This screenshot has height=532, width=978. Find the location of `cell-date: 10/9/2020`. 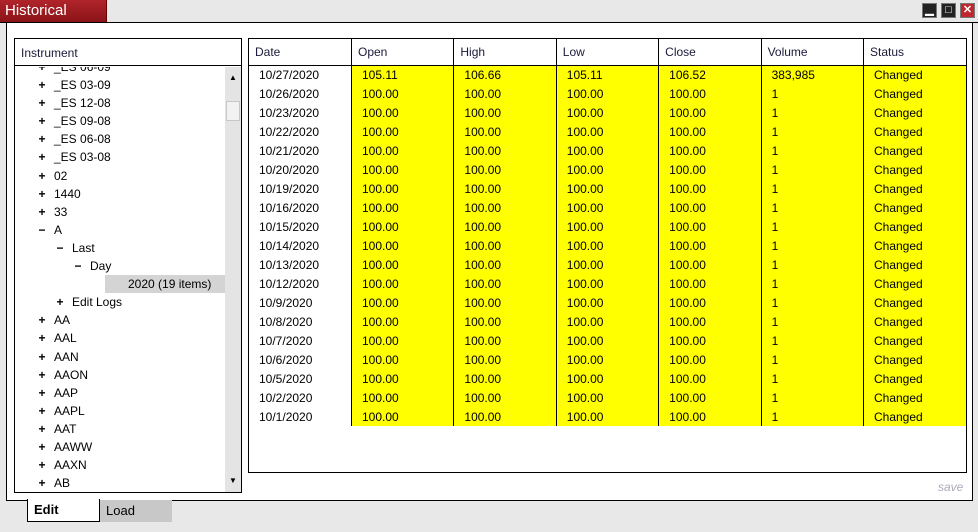

cell-date: 10/9/2020 is located at coordinates (300, 302).